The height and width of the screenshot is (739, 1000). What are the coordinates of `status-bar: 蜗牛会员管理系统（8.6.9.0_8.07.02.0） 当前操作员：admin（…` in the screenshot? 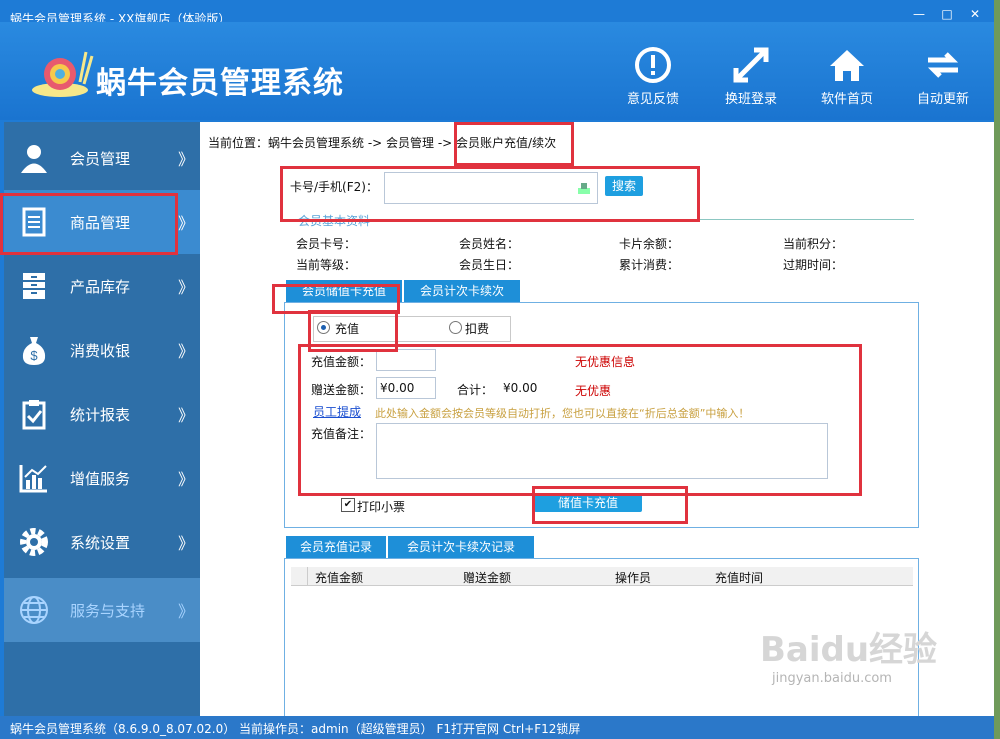 It's located at (497, 727).